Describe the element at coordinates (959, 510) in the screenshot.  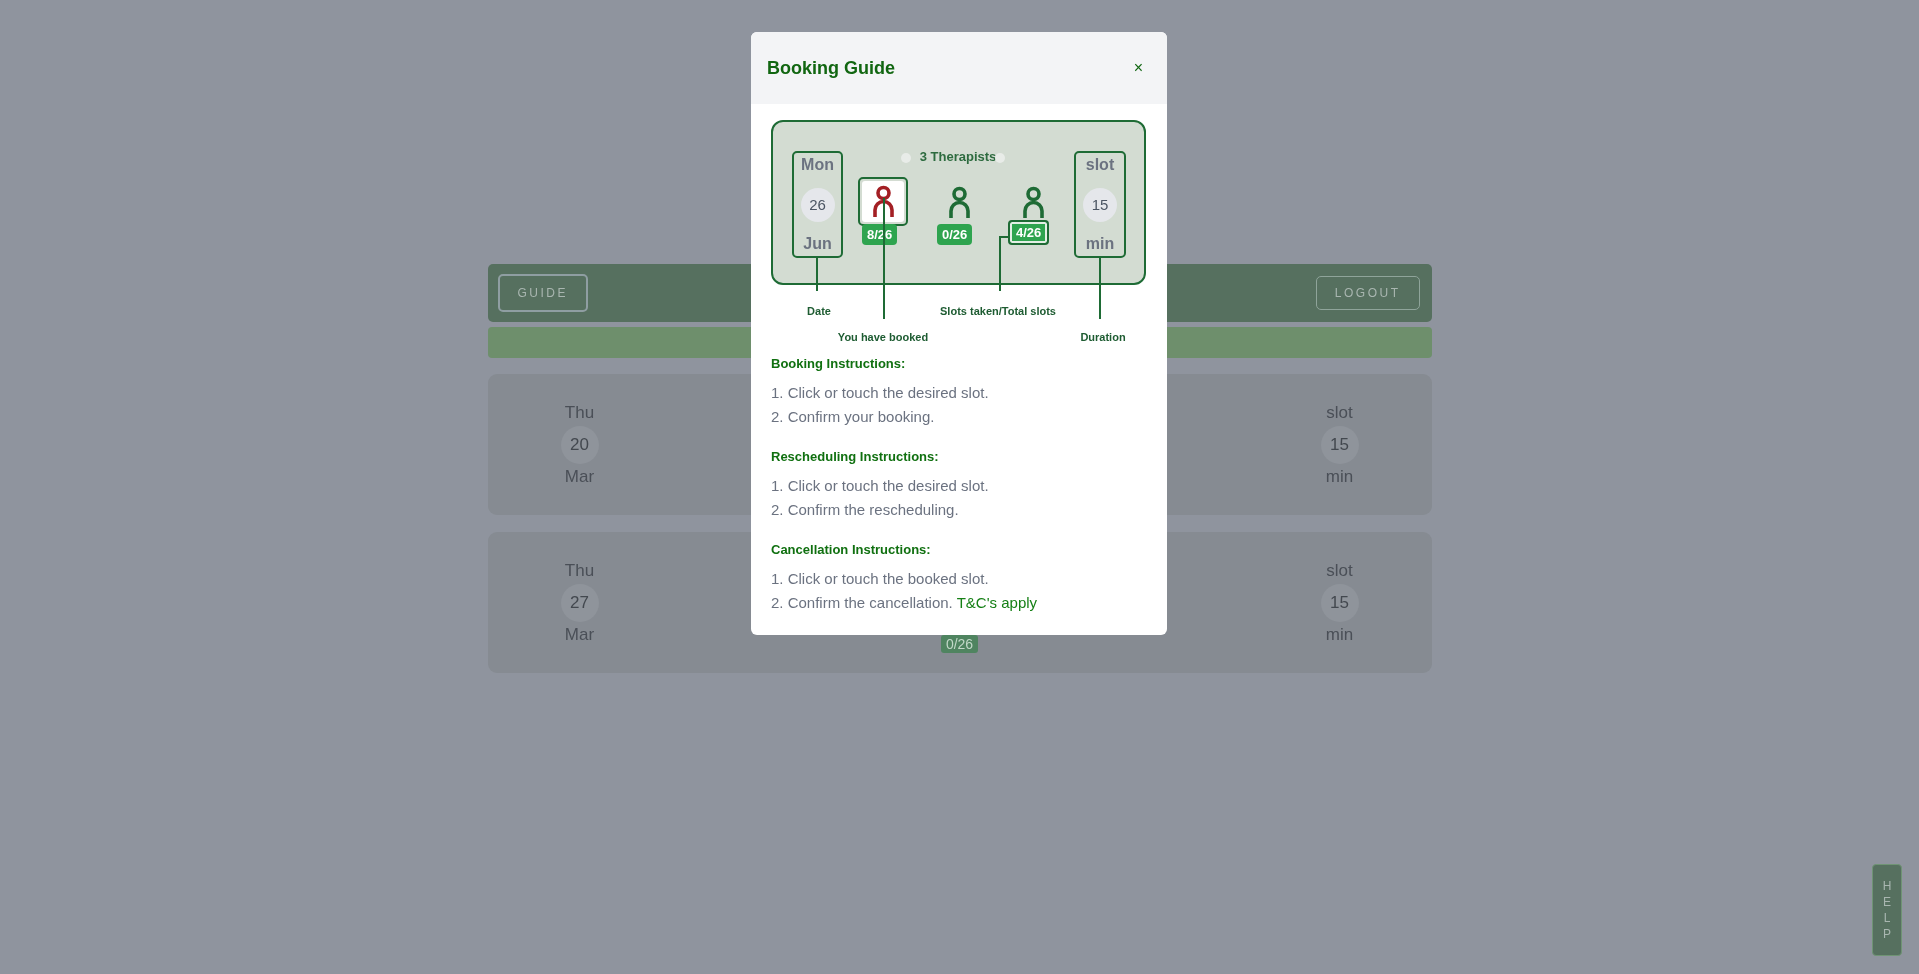
I see `instruction-step: 2. Confirm the rescheduling.` at that location.